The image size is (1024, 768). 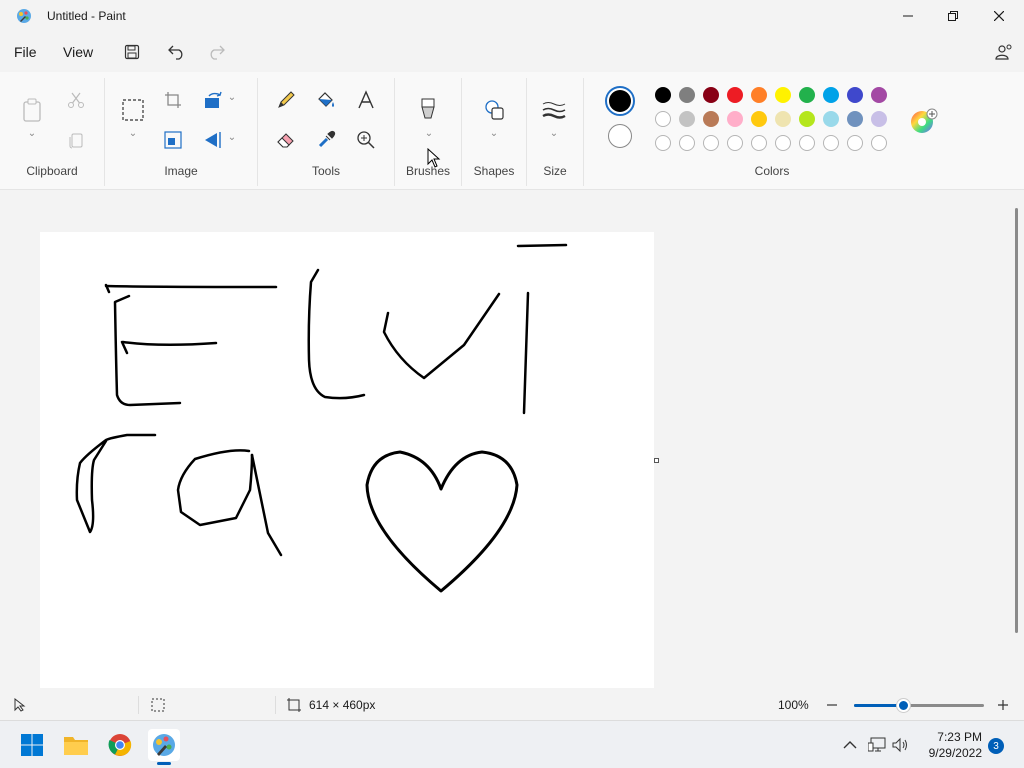 What do you see at coordinates (877, 745) in the screenshot?
I see `network-button` at bounding box center [877, 745].